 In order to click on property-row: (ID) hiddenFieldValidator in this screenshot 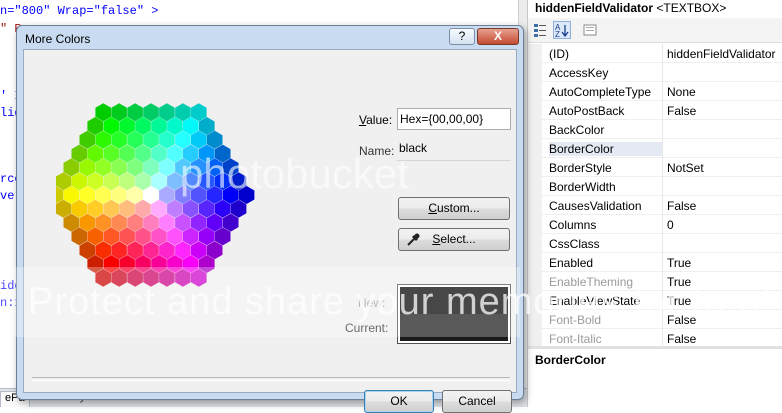, I will do `click(655, 53)`.